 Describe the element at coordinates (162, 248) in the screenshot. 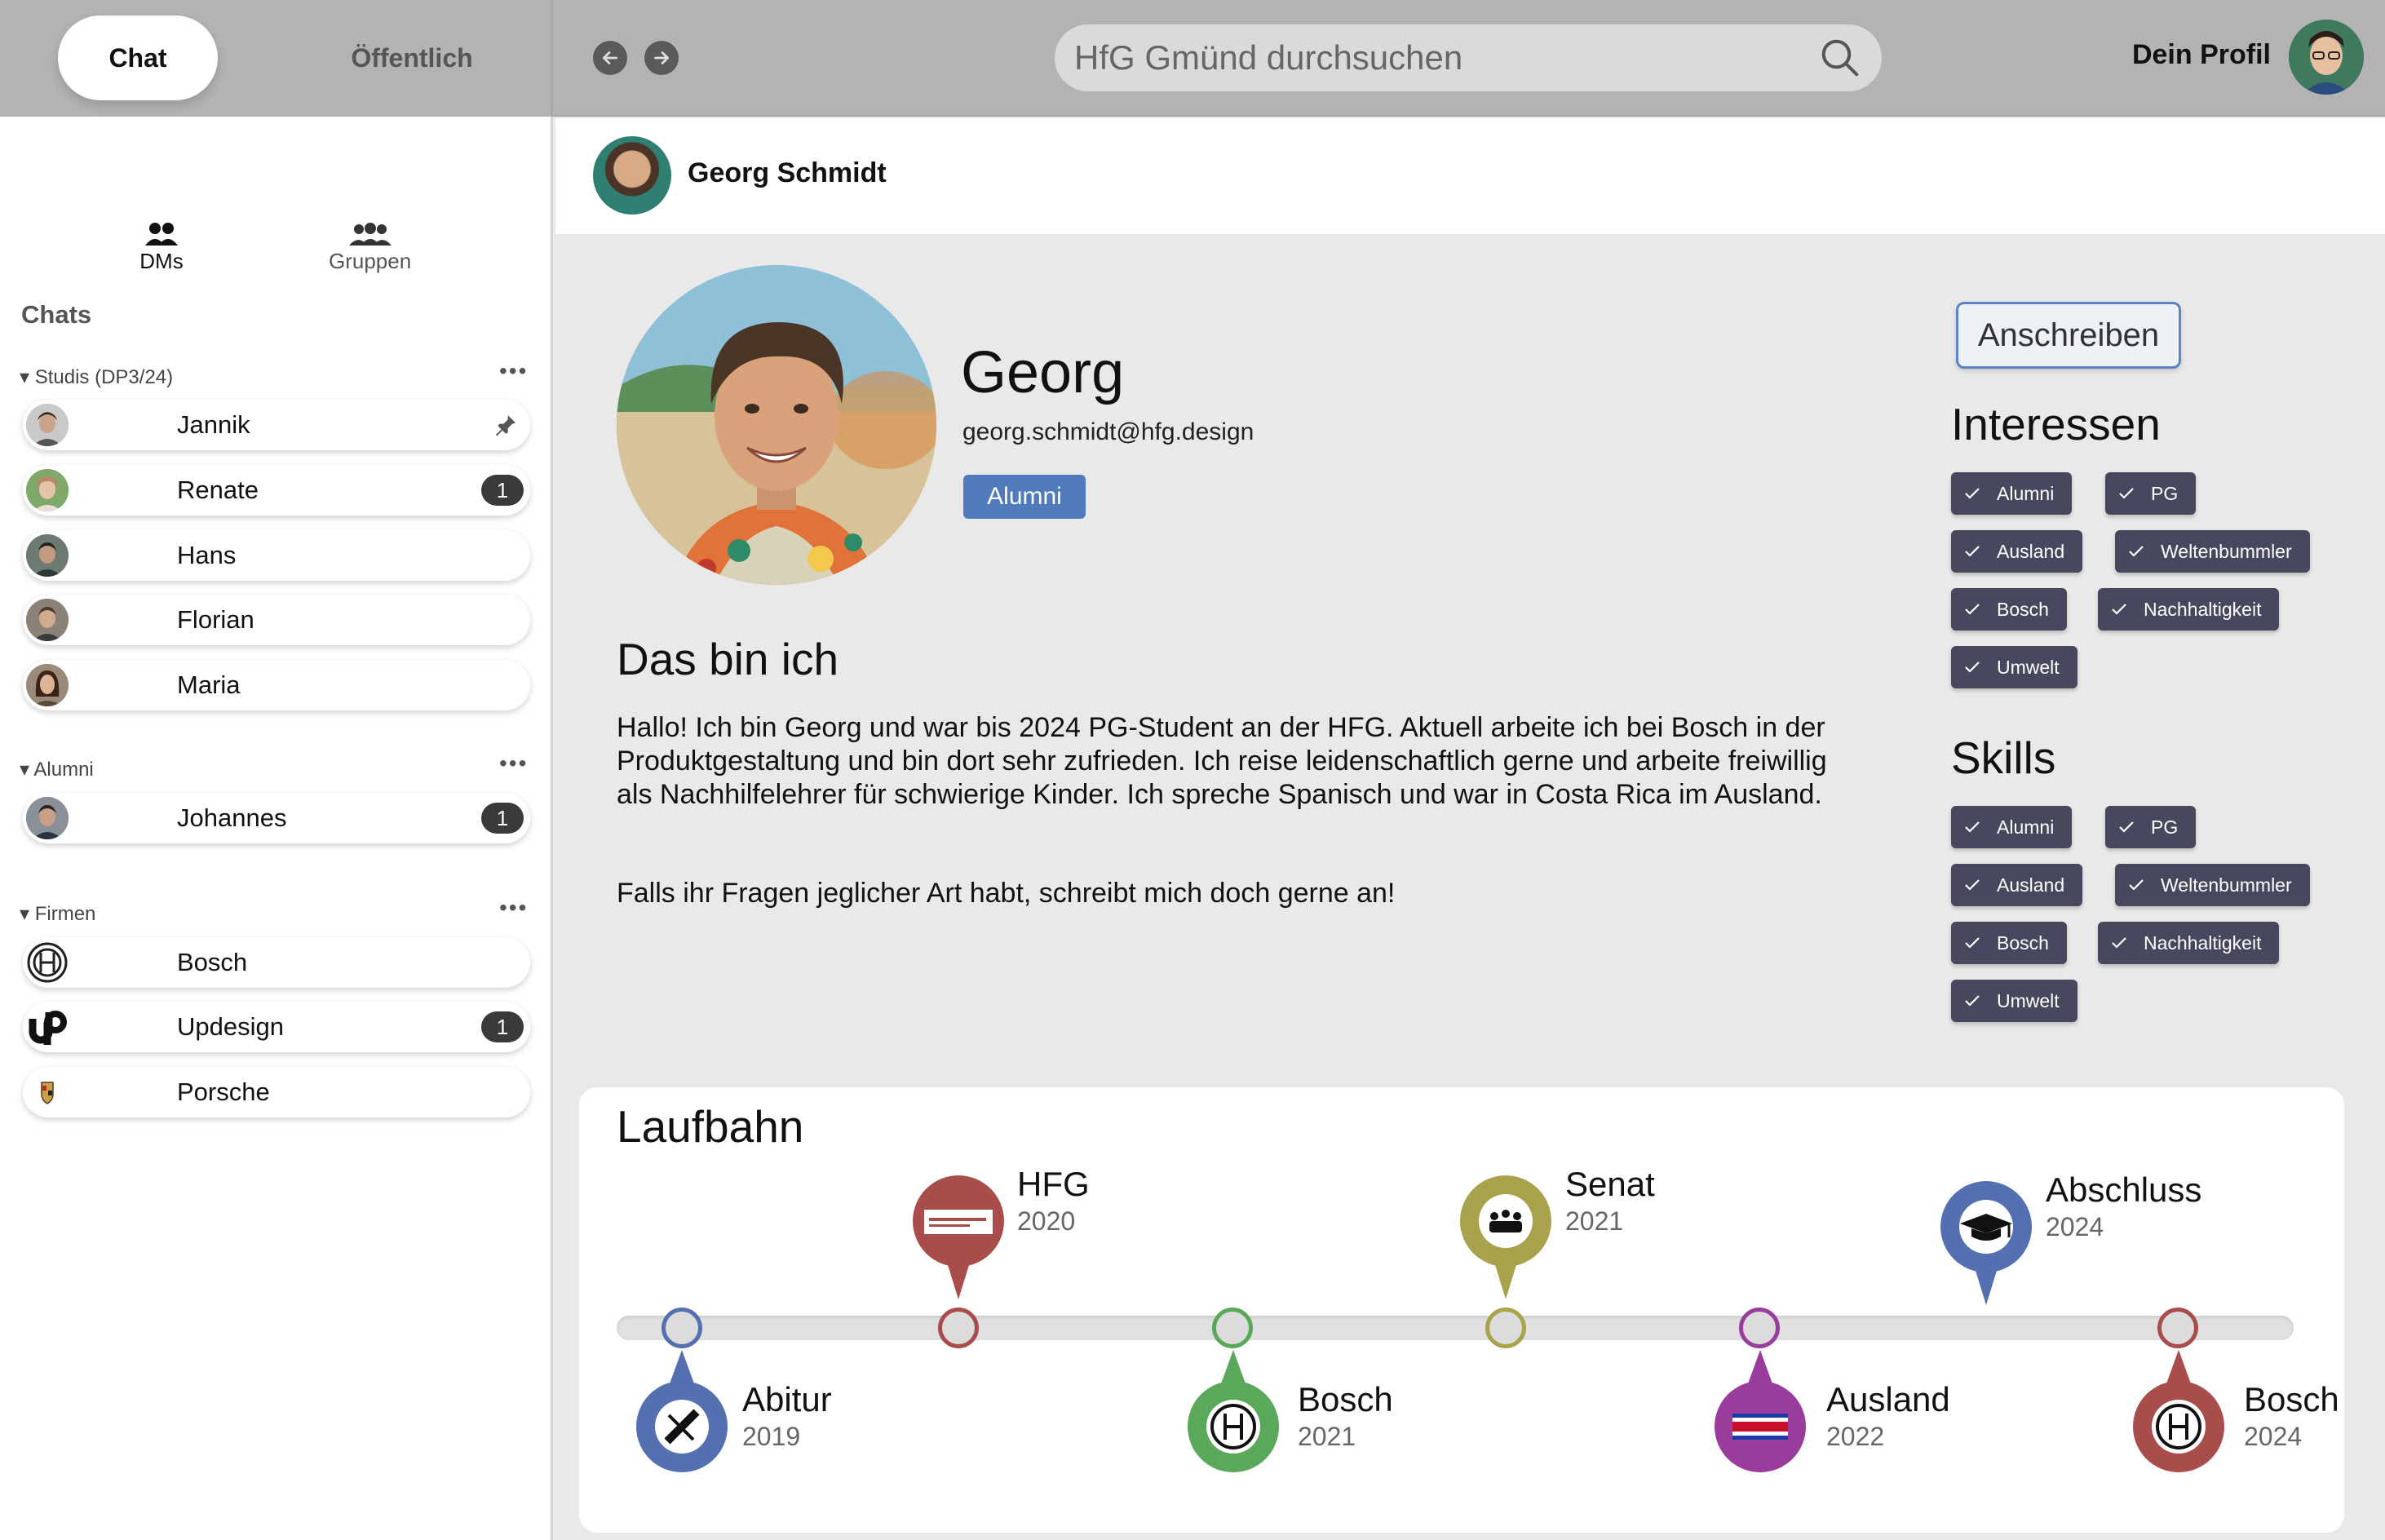

I see `tab-dms: DMs` at that location.